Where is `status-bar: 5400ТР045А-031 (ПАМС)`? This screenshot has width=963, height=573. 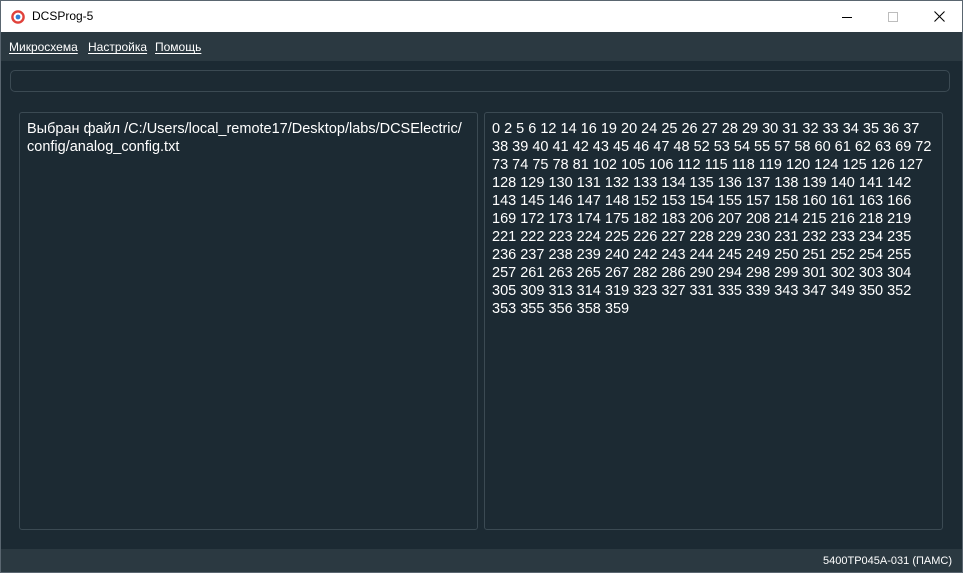 status-bar: 5400ТР045А-031 (ПАМС) is located at coordinates (481, 560).